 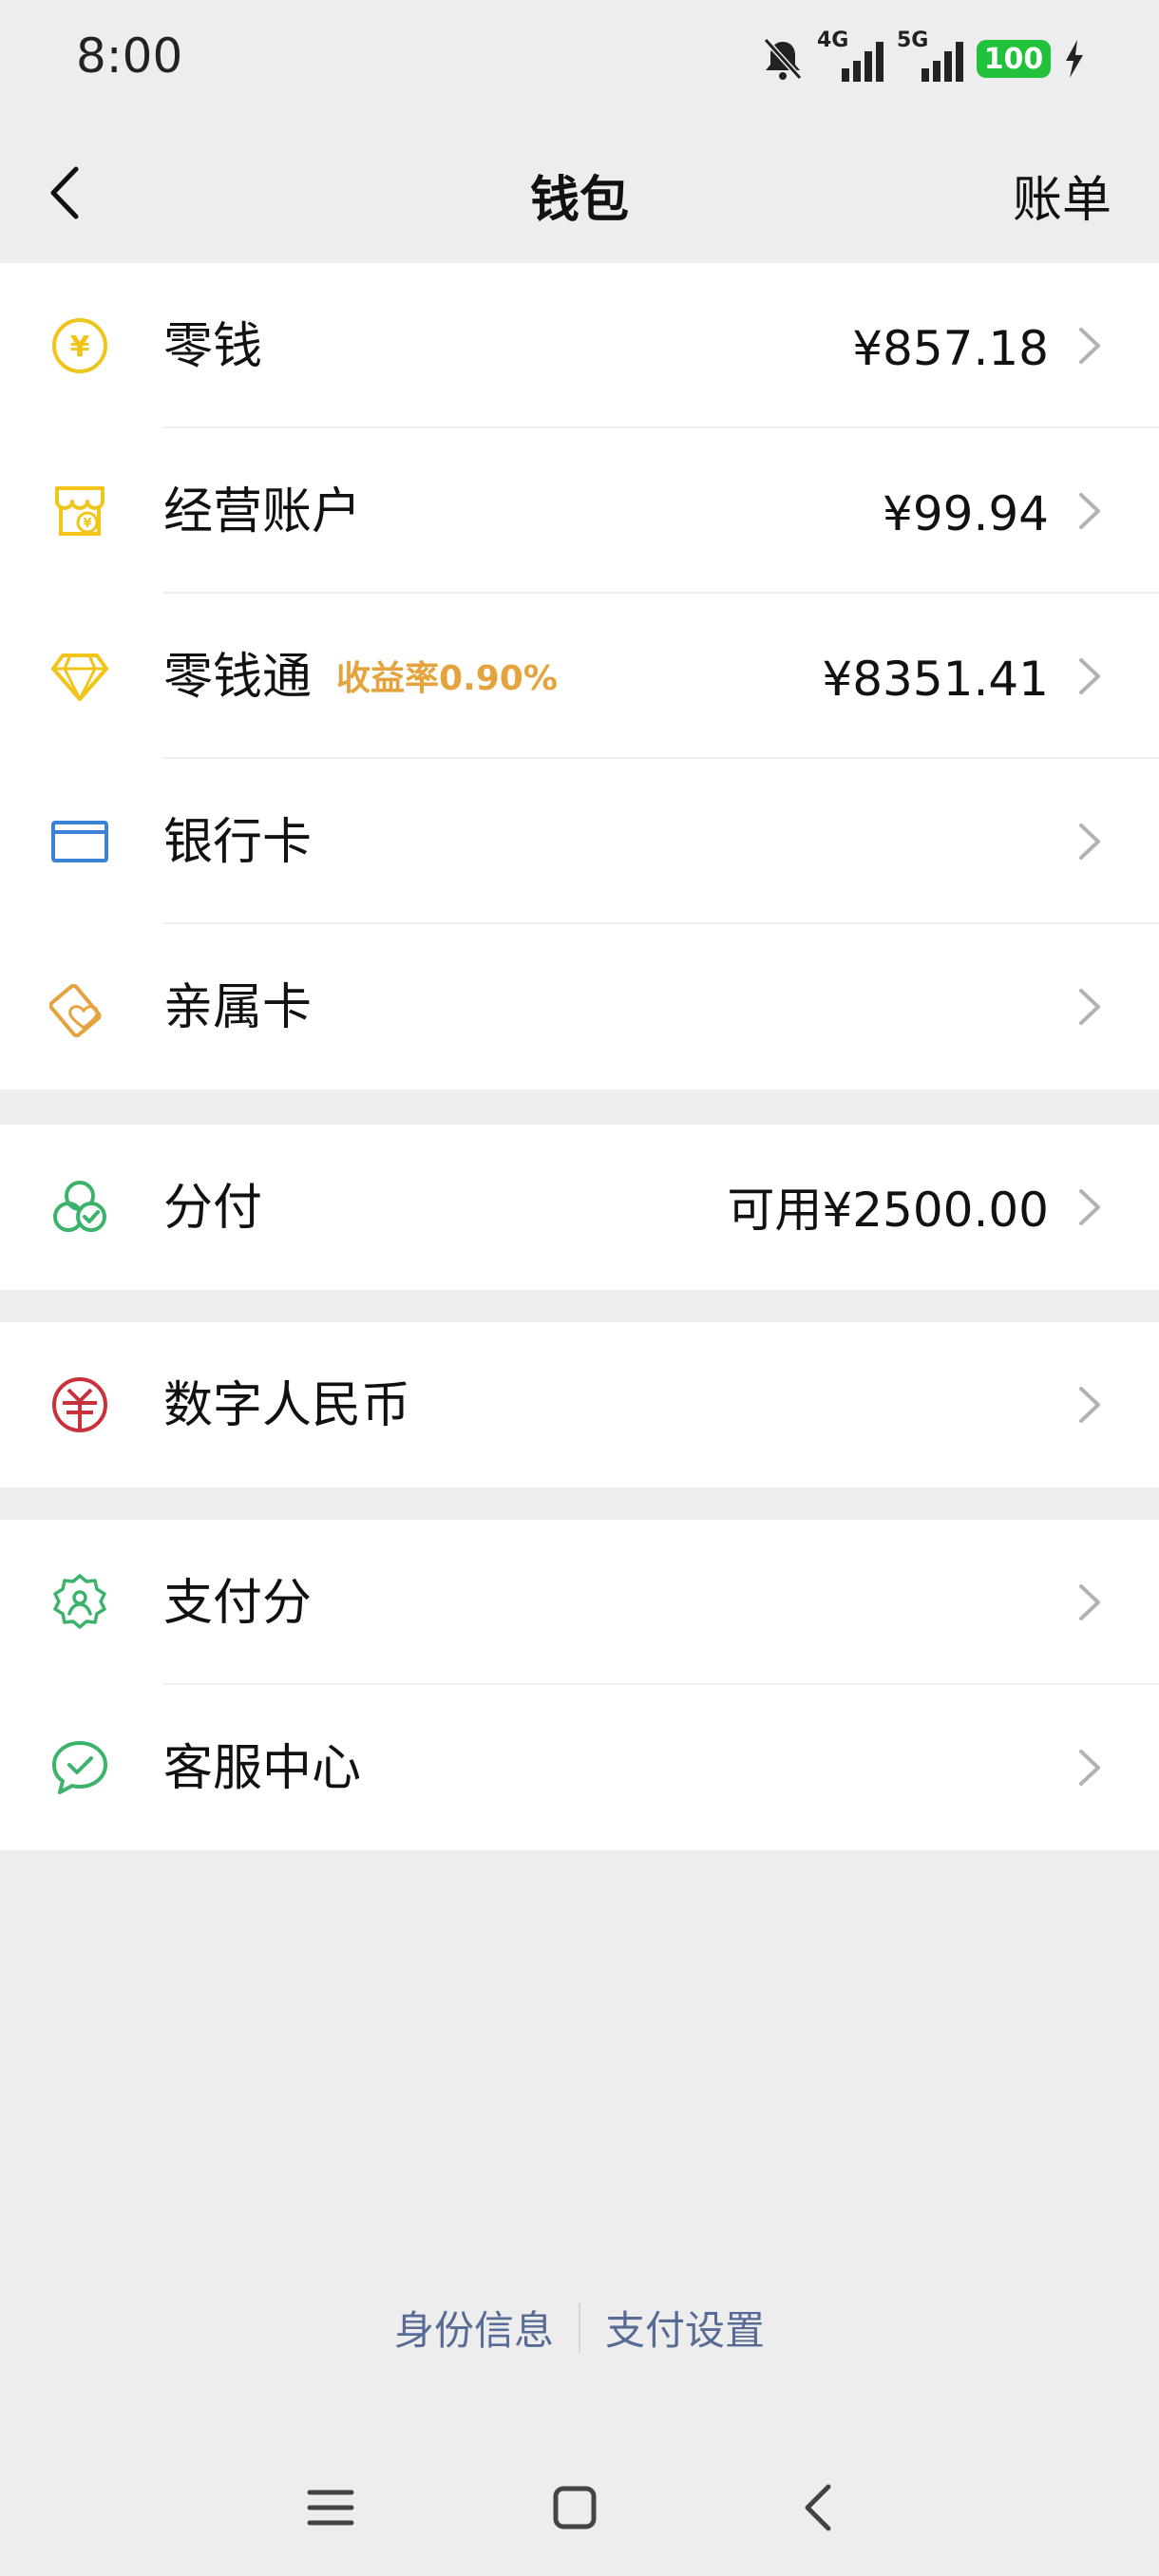 I want to click on yuan-coin-icon: ¥, so click(x=79, y=345).